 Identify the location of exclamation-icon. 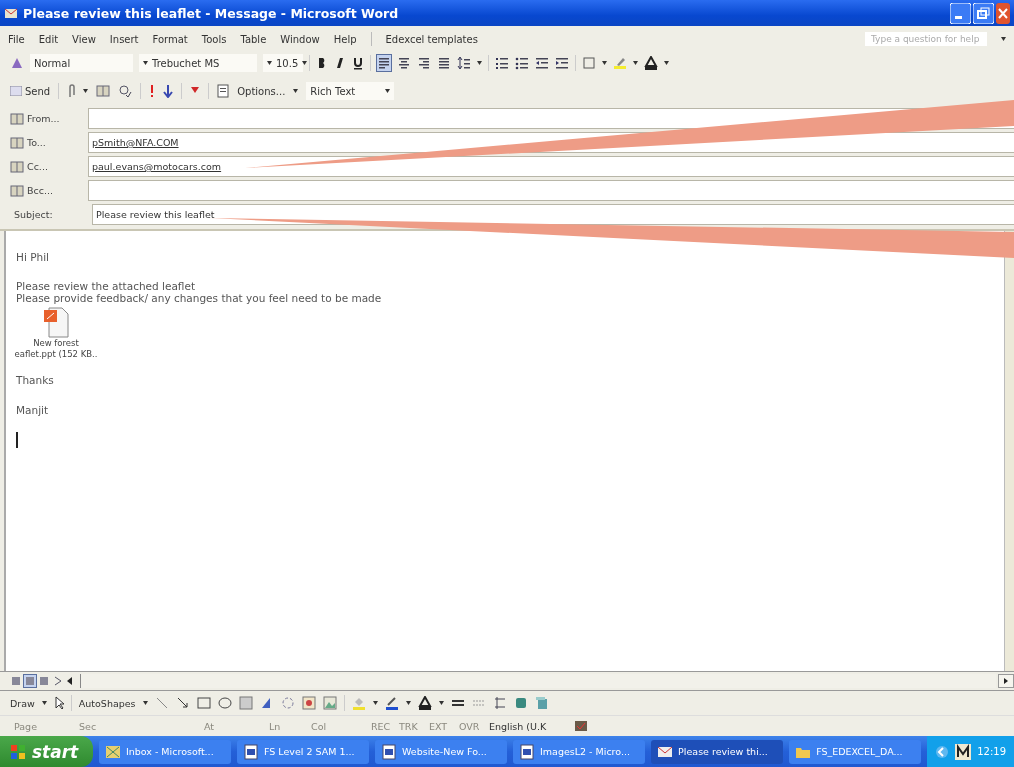
(152, 91).